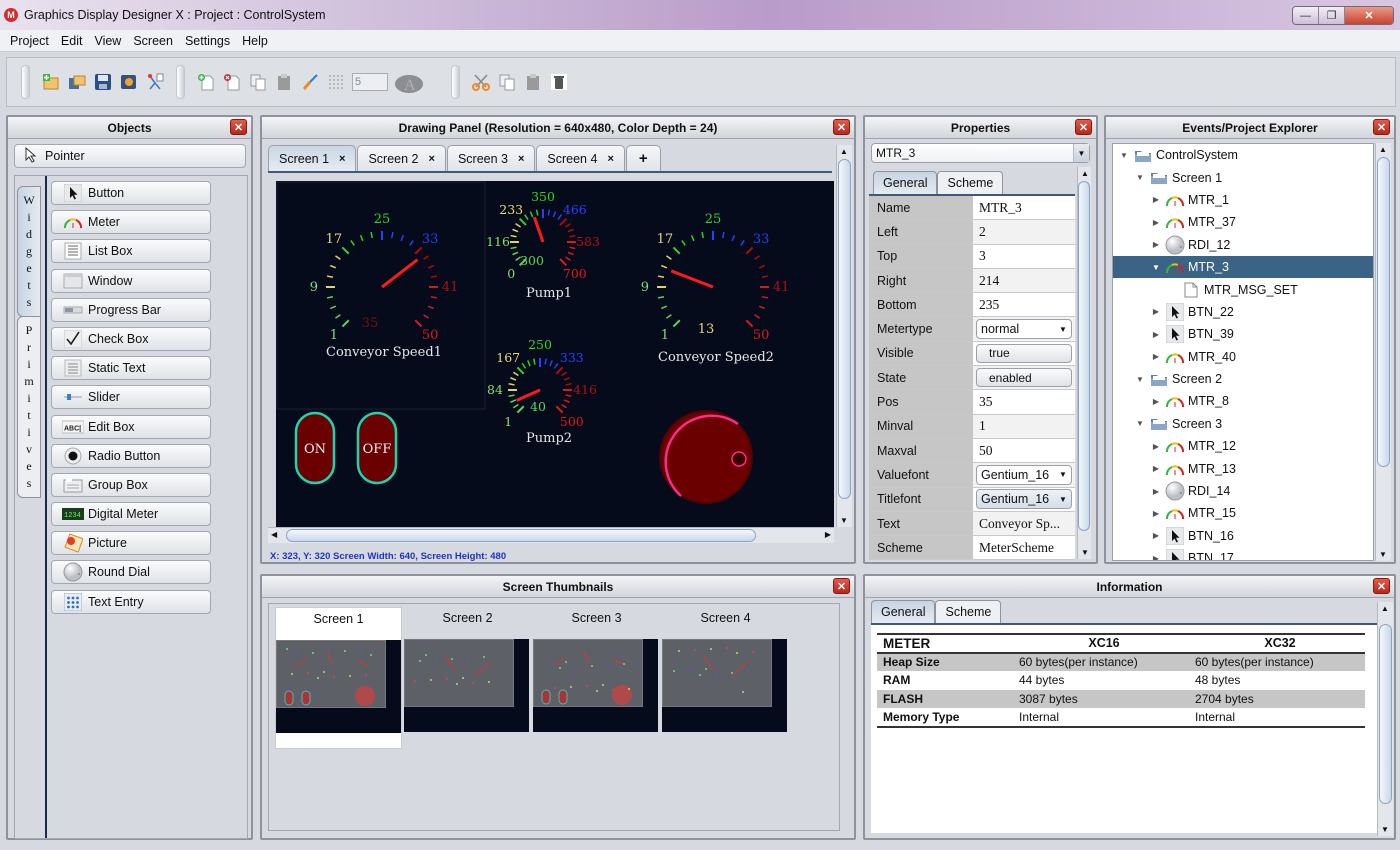 Image resolution: width=1400 pixels, height=850 pixels. I want to click on tree-node: ▶ MTR_8, so click(1243, 401).